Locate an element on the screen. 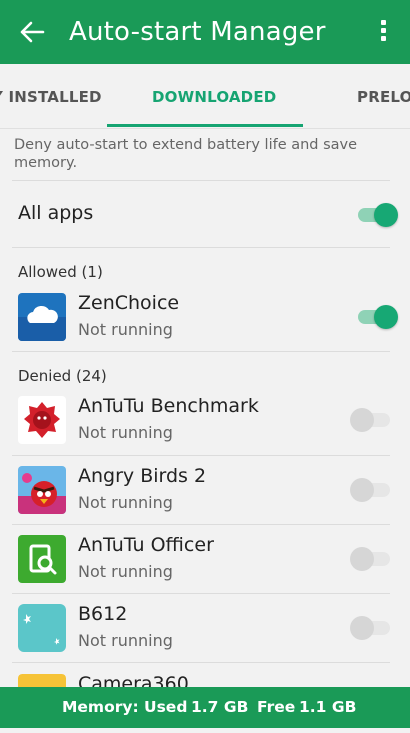 The width and height of the screenshot is (410, 733). tab-preloaded: PRELOA is located at coordinates (383, 97).